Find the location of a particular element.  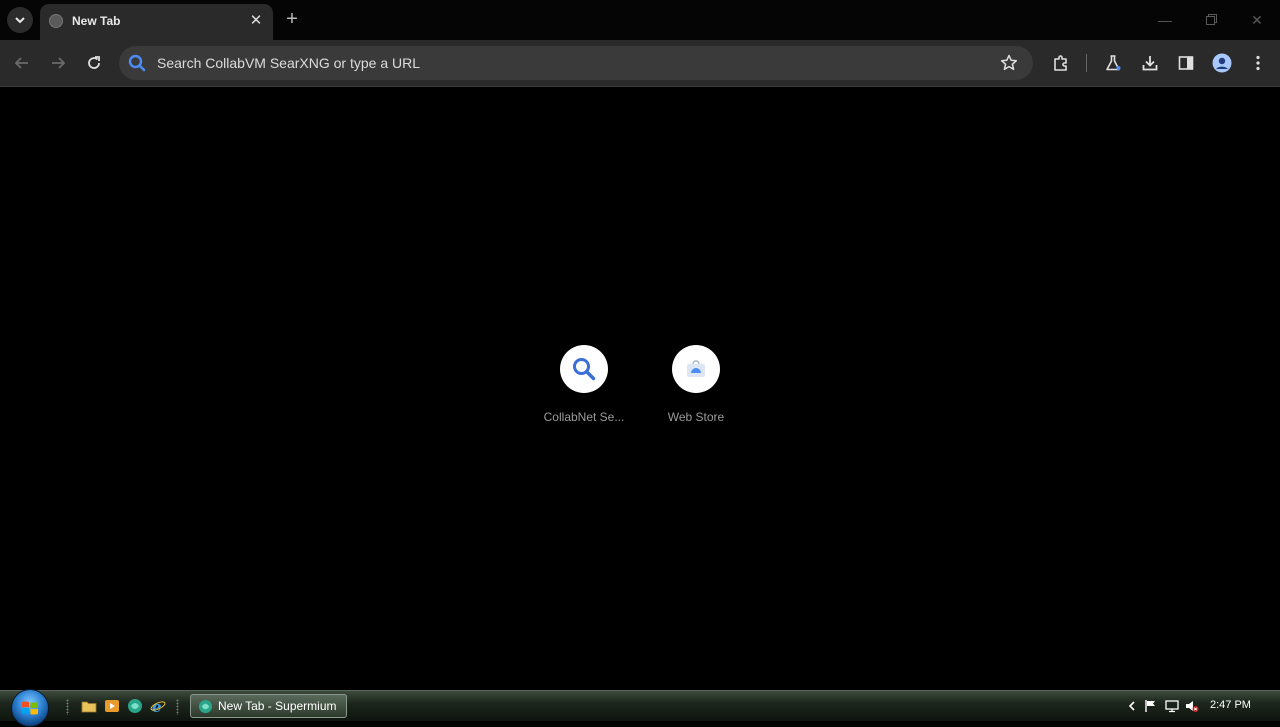

omnibox: Search CollabVM SearXNG or type a URL is located at coordinates (576, 63).